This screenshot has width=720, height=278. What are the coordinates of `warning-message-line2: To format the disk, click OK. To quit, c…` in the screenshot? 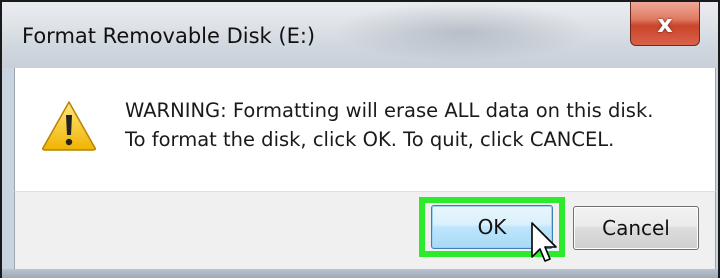 It's located at (370, 139).